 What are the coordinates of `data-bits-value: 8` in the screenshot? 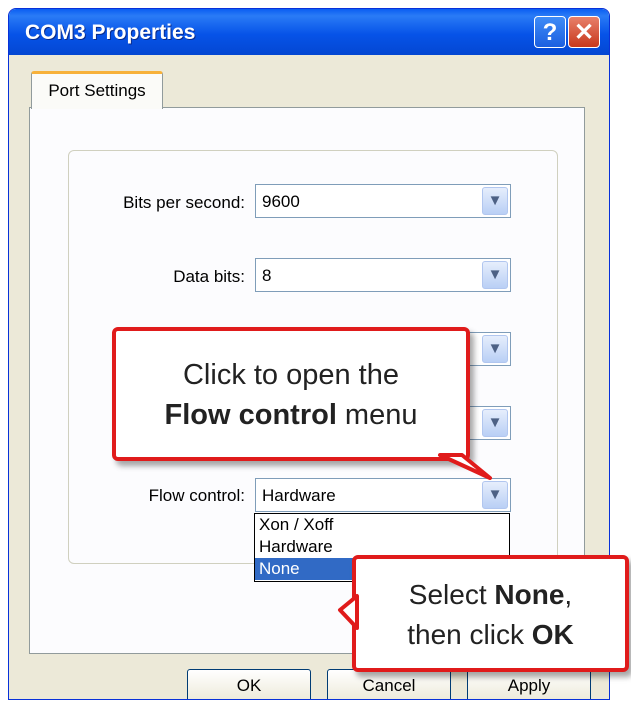 It's located at (267, 275).